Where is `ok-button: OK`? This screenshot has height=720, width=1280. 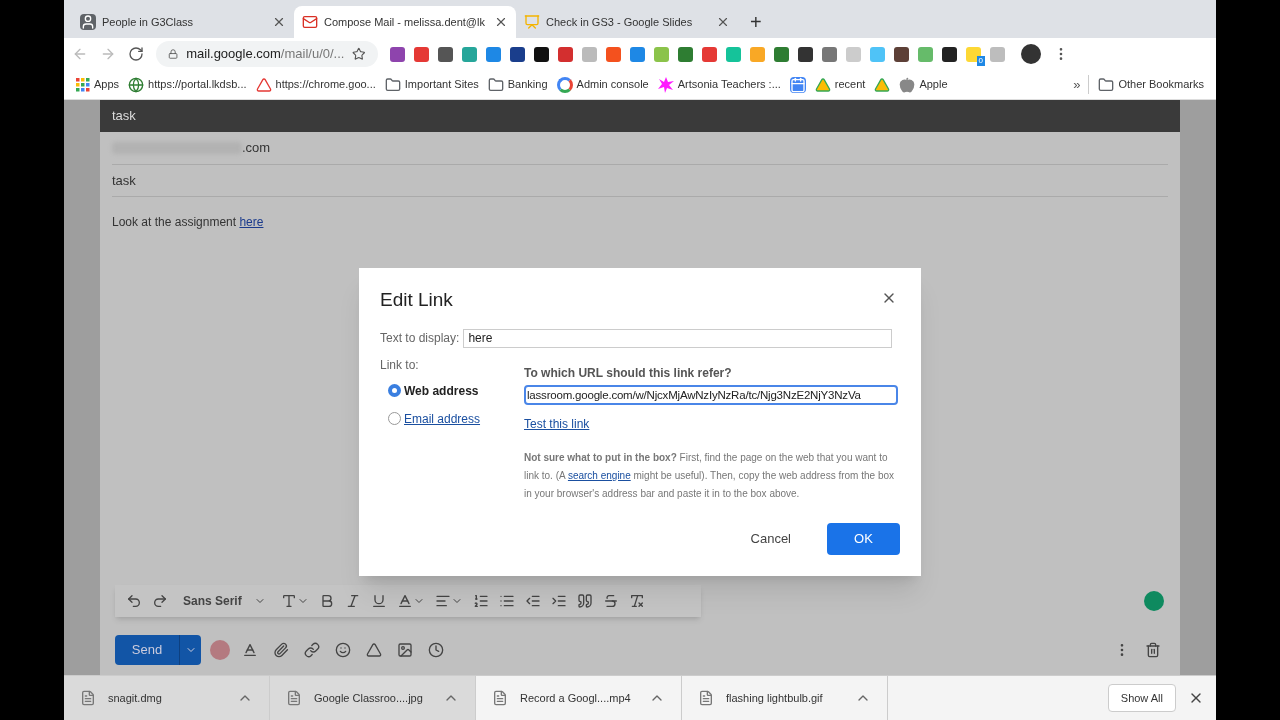 ok-button: OK is located at coordinates (863, 539).